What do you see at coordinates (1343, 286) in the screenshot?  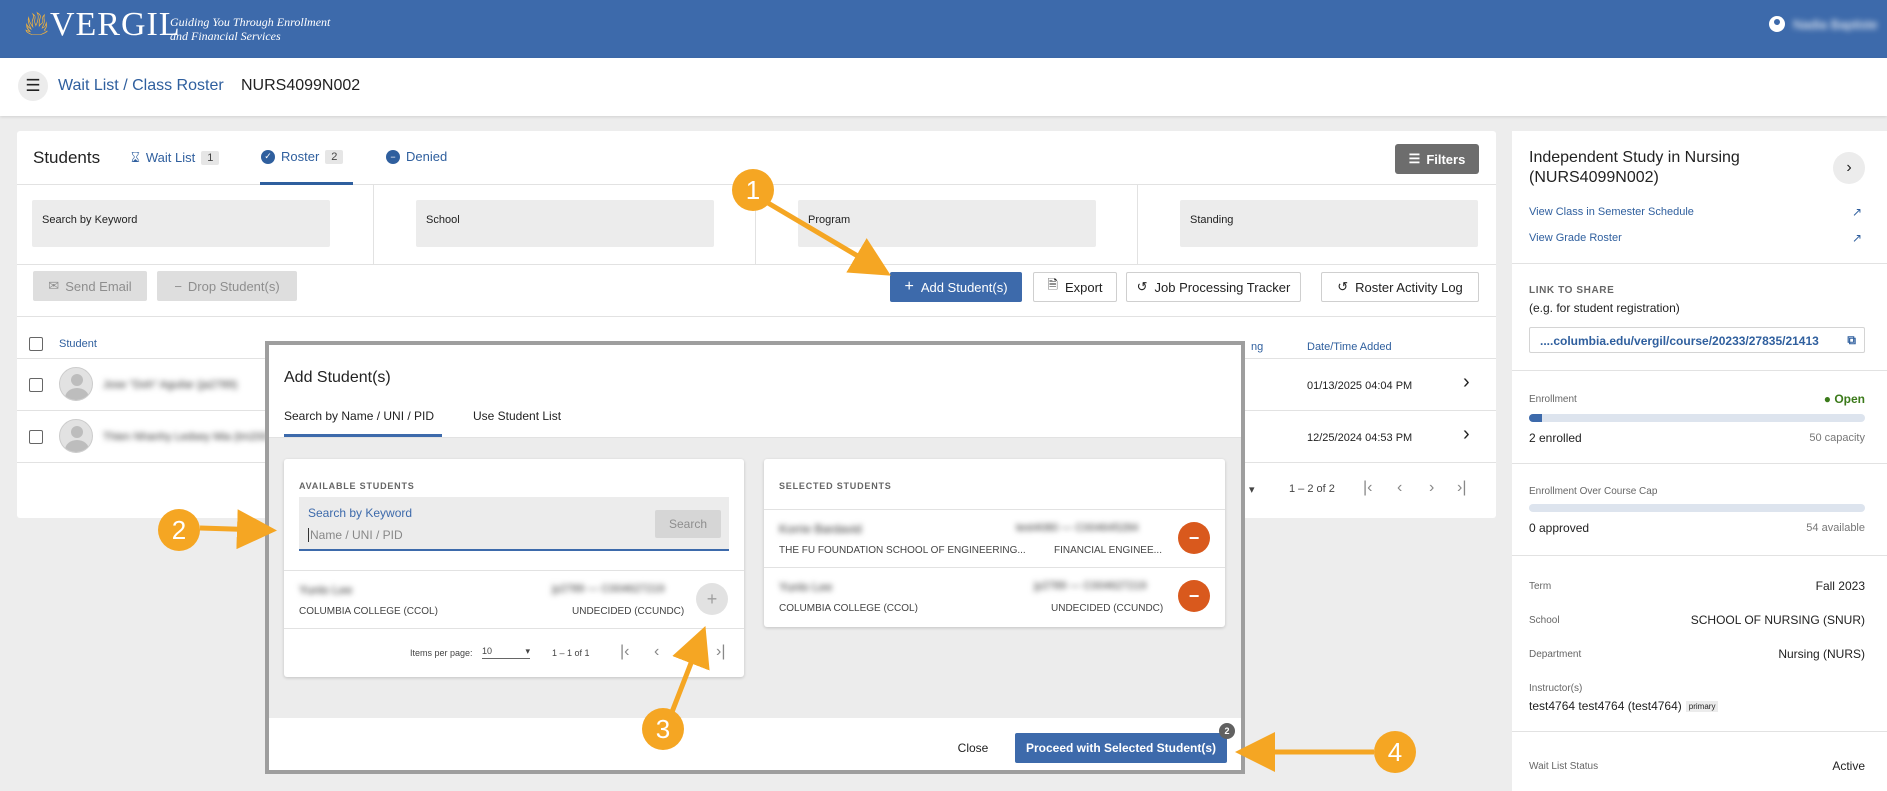 I see `history-icon: ↺` at bounding box center [1343, 286].